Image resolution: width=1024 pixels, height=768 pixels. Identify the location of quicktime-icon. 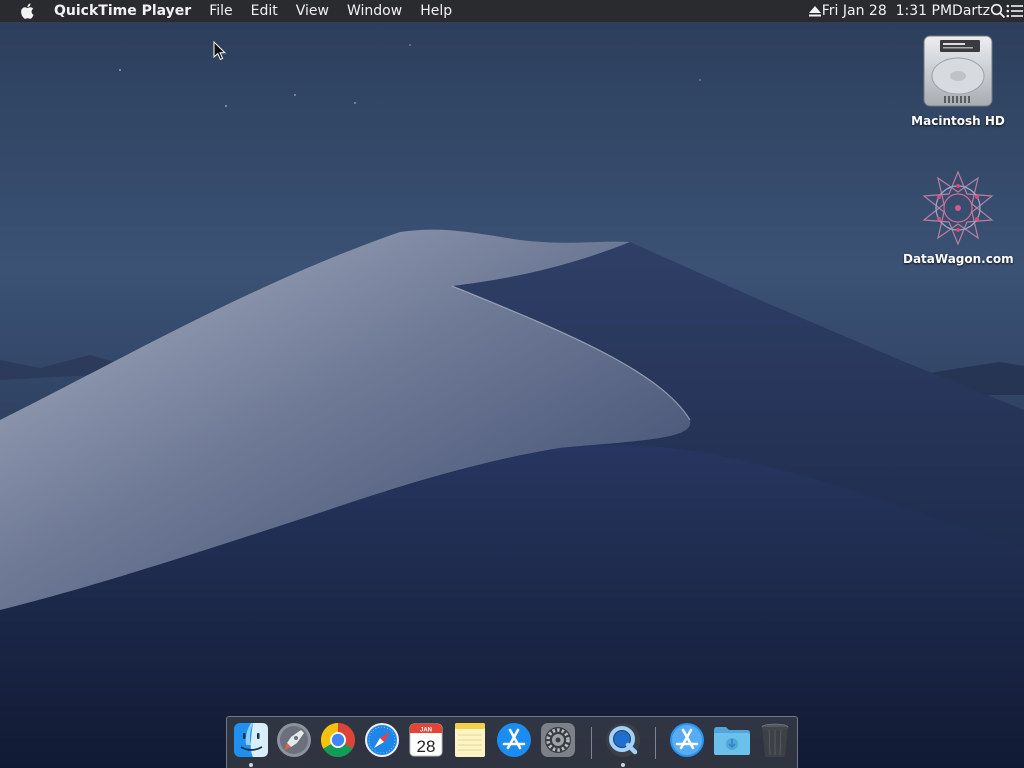
(623, 740).